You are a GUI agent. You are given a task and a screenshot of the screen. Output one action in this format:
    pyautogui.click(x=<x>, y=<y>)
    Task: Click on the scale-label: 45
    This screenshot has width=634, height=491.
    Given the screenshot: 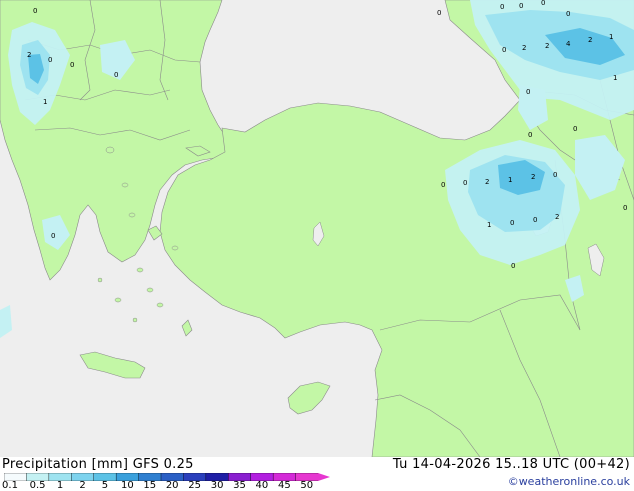 What is the action you would take?
    pyautogui.click(x=284, y=485)
    